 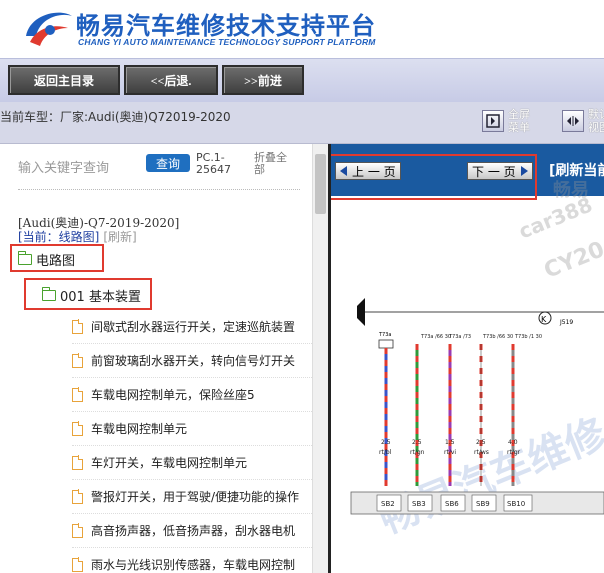 What do you see at coordinates (59, 237) in the screenshot?
I see `breadcrumb-current-label: [当前：线路图]` at bounding box center [59, 237].